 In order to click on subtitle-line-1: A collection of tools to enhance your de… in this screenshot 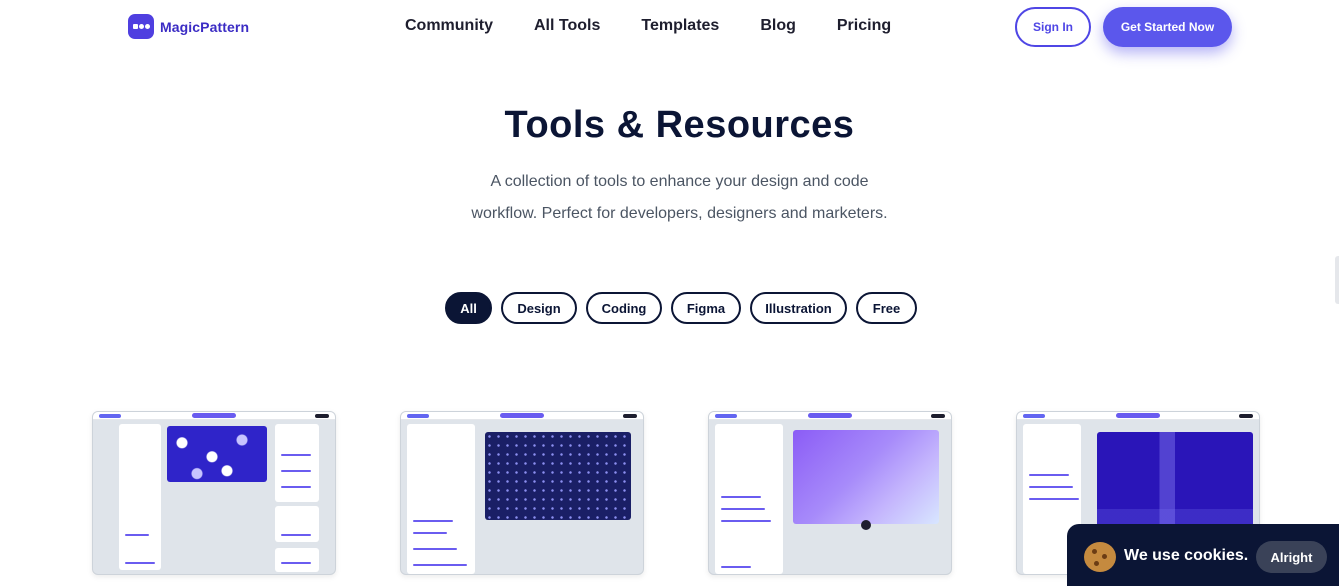, I will do `click(679, 181)`.